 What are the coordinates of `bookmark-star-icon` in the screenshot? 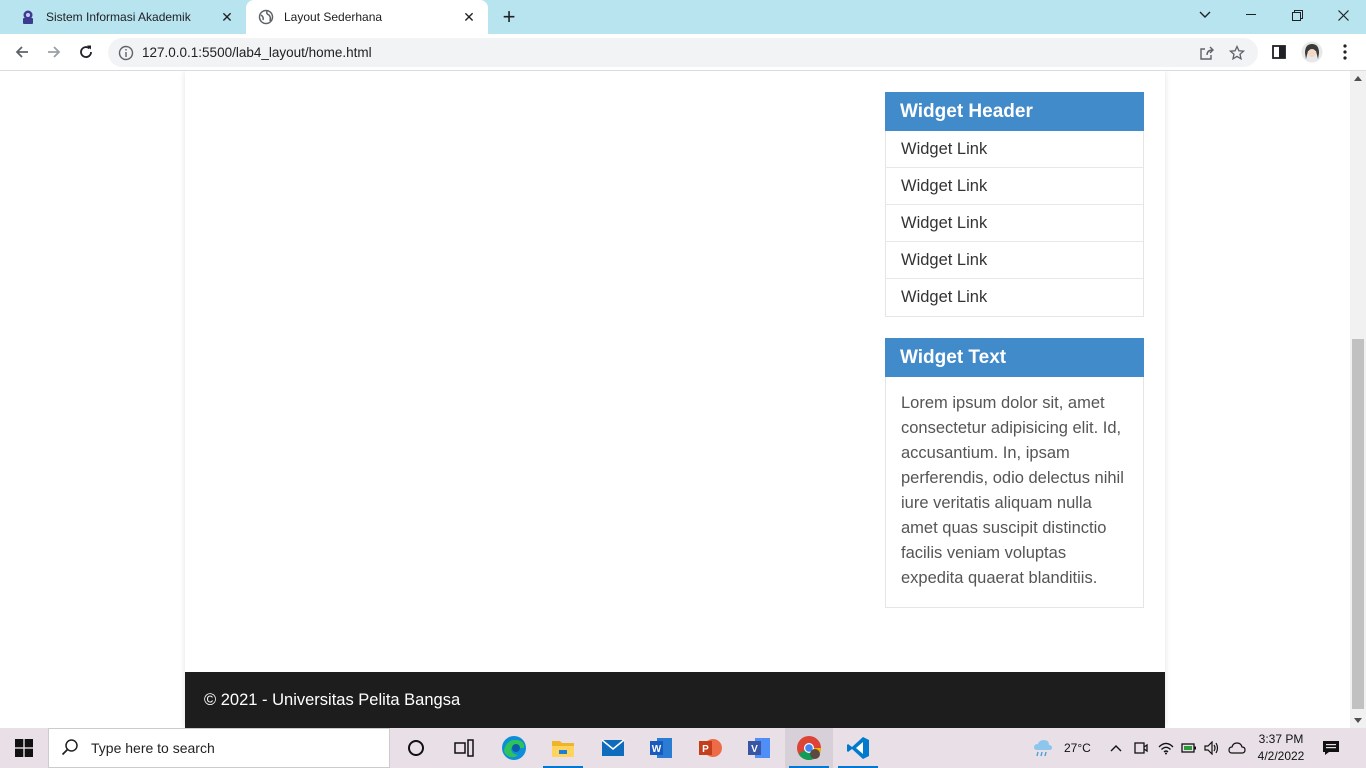 It's located at (1237, 53).